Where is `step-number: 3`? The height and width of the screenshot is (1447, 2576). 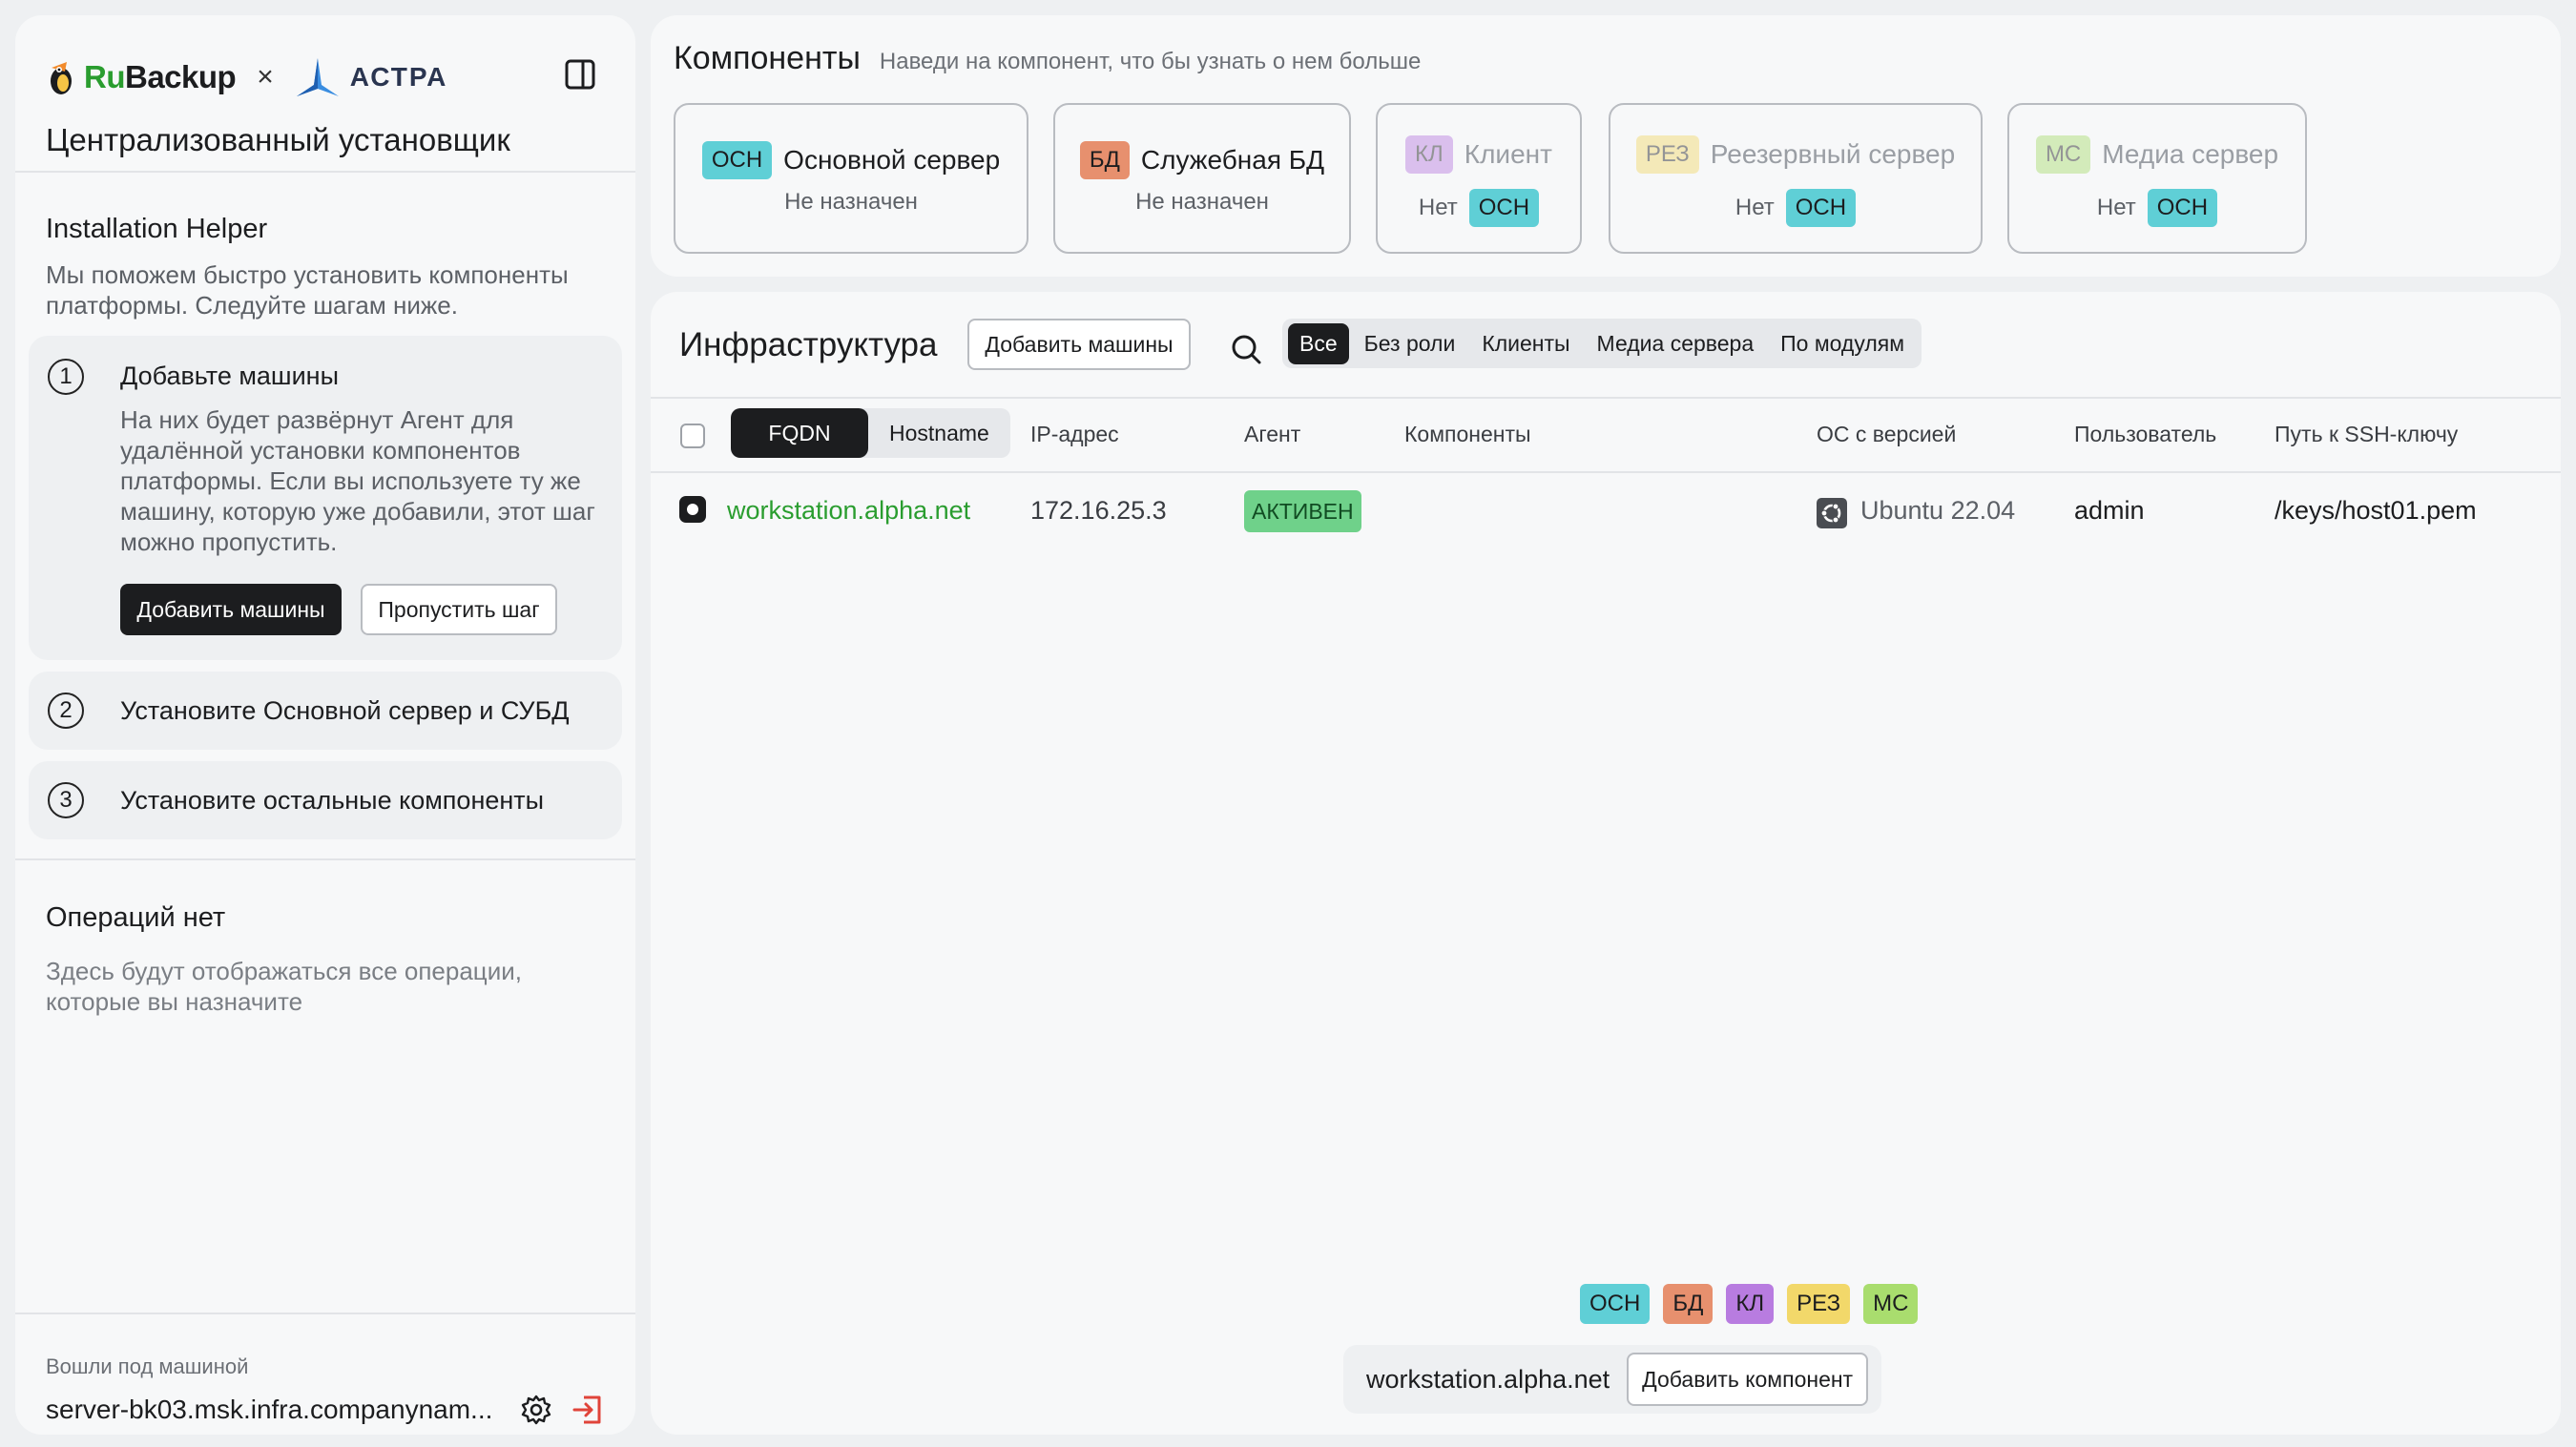 step-number: 3 is located at coordinates (66, 800).